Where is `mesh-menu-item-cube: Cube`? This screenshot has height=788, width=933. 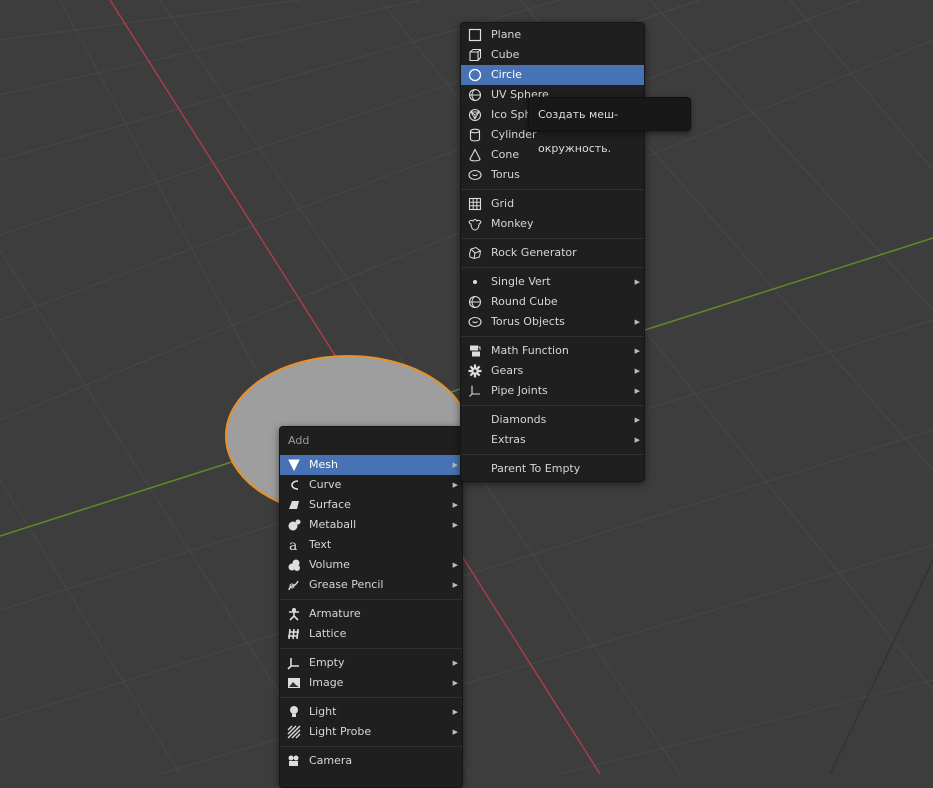 mesh-menu-item-cube: Cube is located at coordinates (552, 55).